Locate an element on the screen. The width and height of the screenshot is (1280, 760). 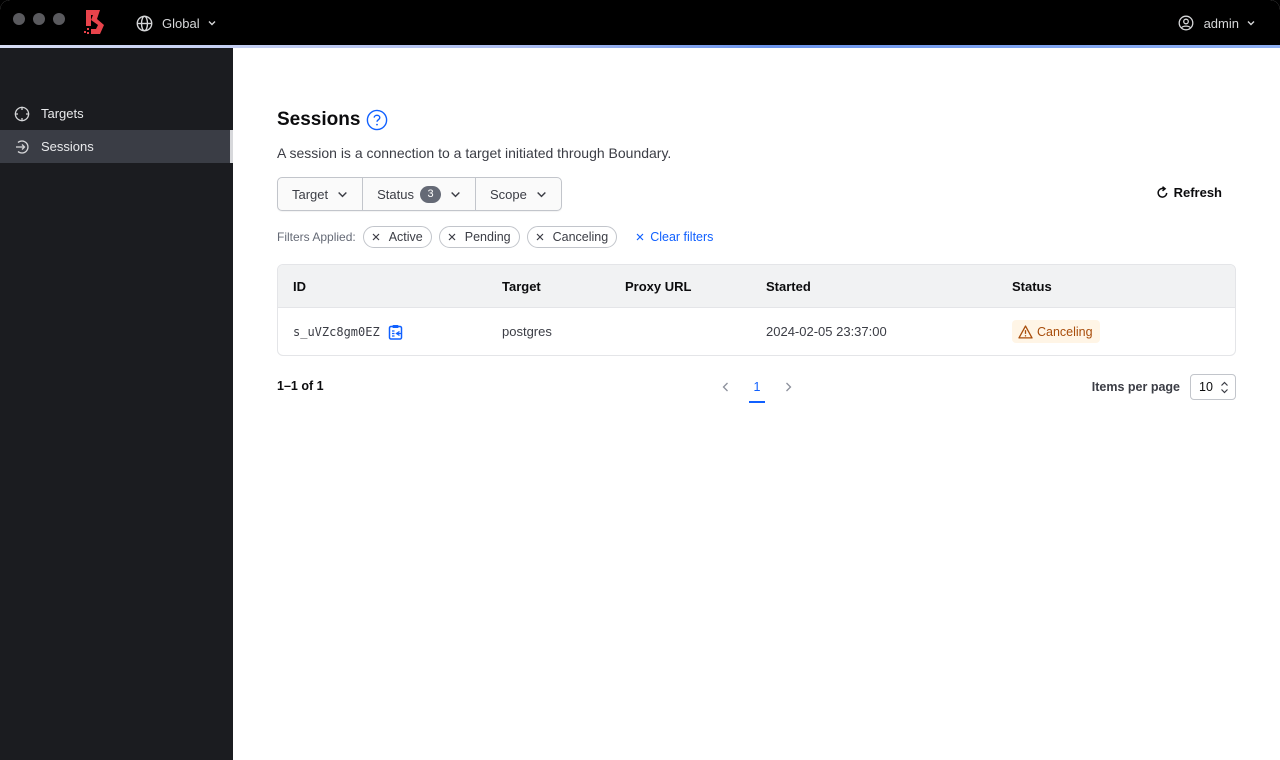
clipboard-copy-icon is located at coordinates (395, 332).